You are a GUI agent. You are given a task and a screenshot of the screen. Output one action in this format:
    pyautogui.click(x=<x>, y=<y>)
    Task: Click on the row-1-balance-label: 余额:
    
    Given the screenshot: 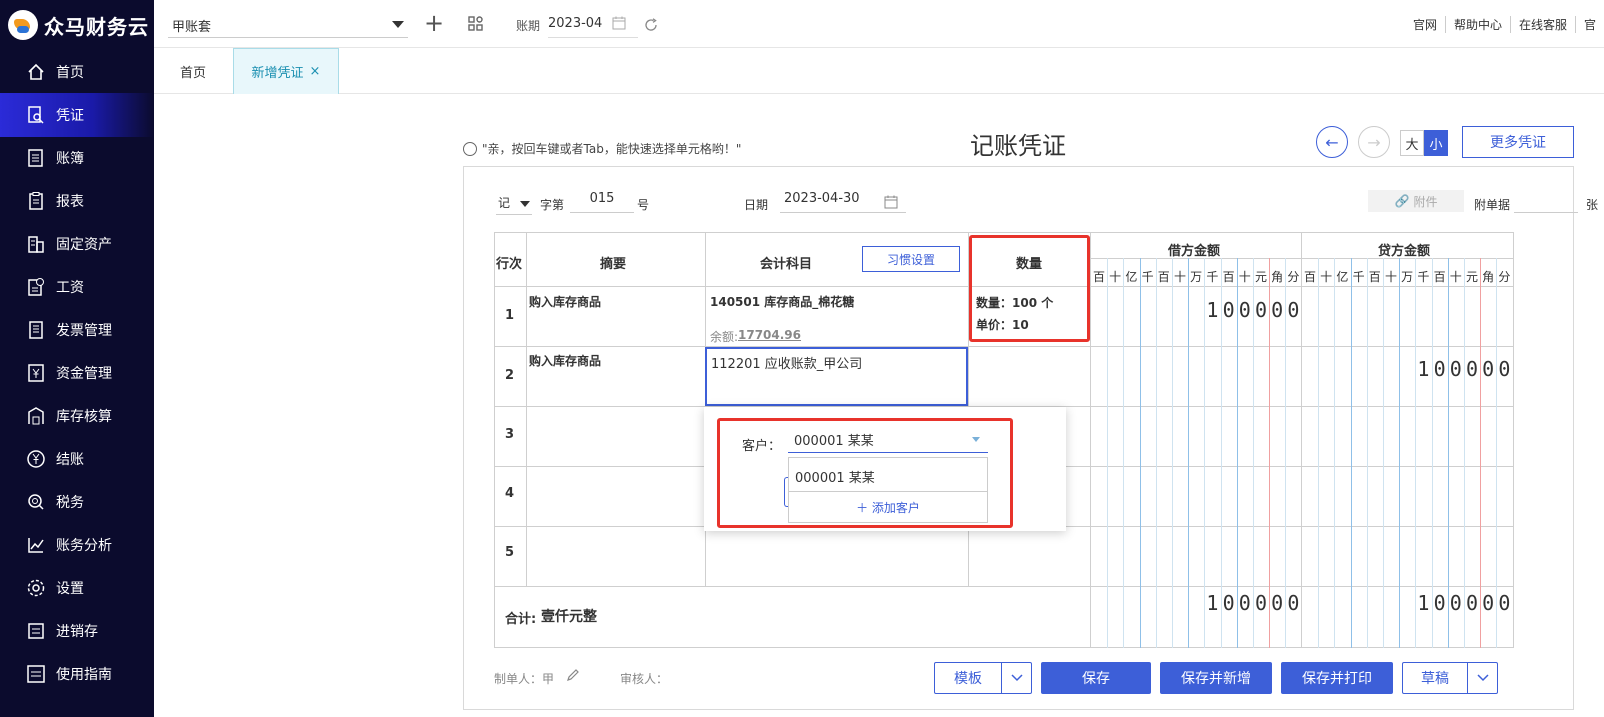 What is the action you would take?
    pyautogui.click(x=724, y=337)
    